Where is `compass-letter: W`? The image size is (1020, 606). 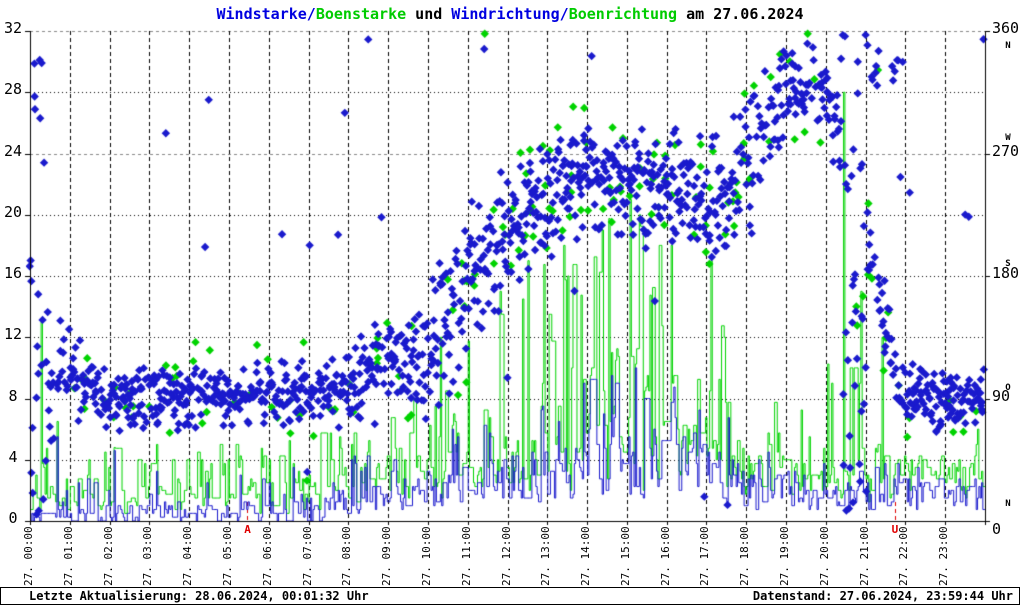 compass-letter: W is located at coordinates (1008, 137).